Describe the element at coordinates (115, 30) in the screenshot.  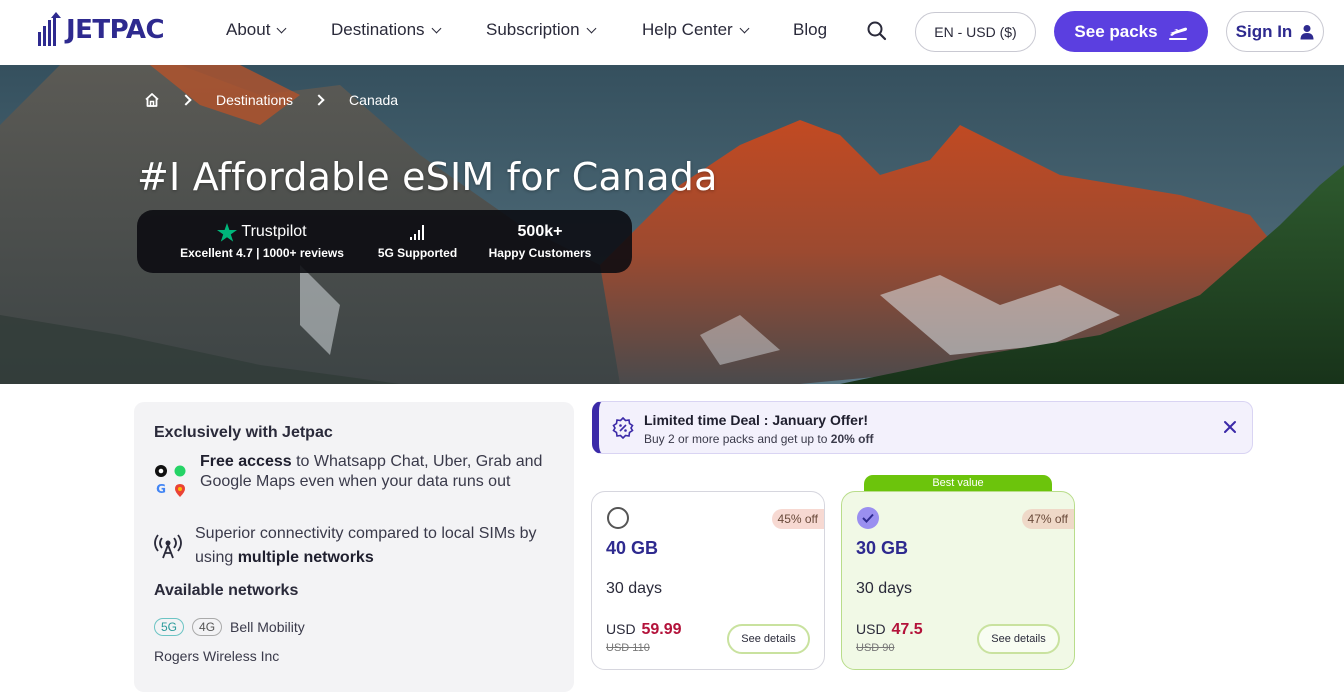
I see `logo-text: JETPAC` at that location.